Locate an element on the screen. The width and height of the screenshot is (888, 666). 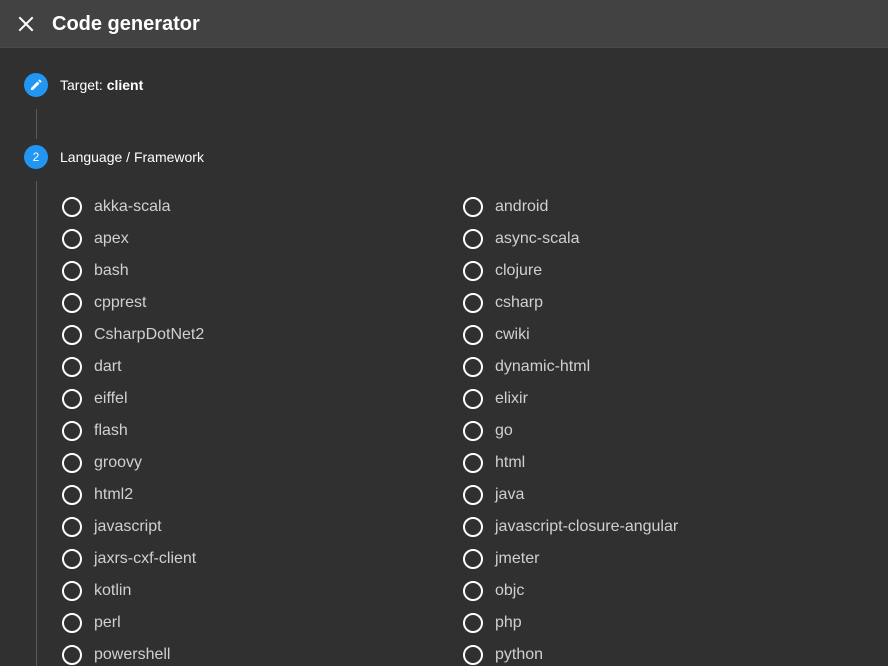
language-option: bash is located at coordinates (132, 271).